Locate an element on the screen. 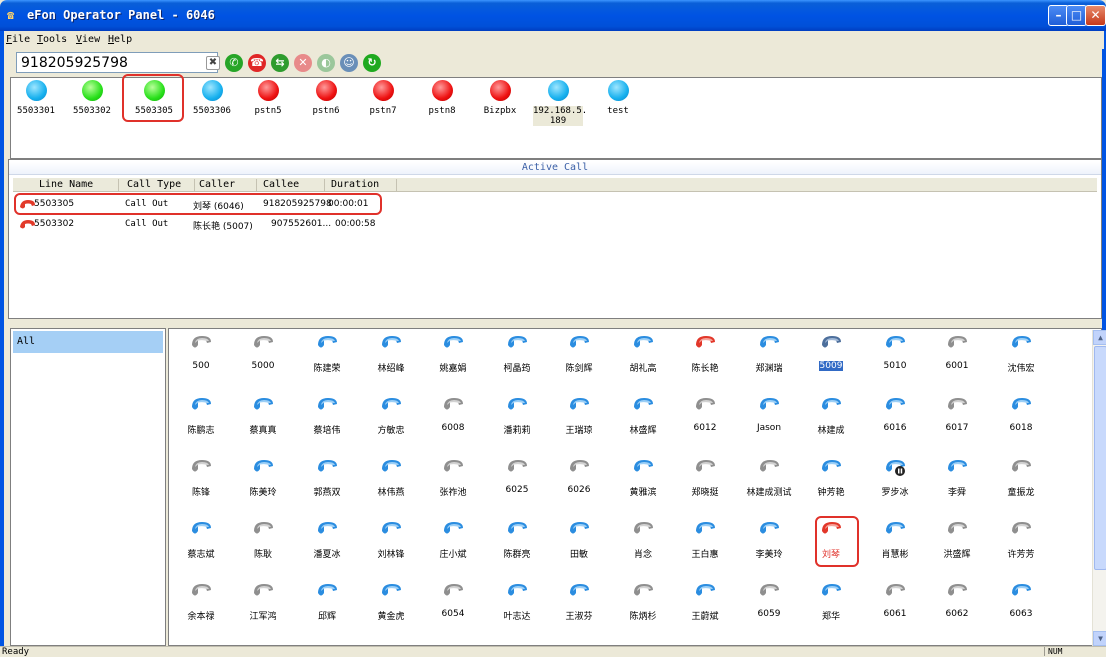 Image resolution: width=1106 pixels, height=657 pixels. cancel-icon: ✕ is located at coordinates (303, 63).